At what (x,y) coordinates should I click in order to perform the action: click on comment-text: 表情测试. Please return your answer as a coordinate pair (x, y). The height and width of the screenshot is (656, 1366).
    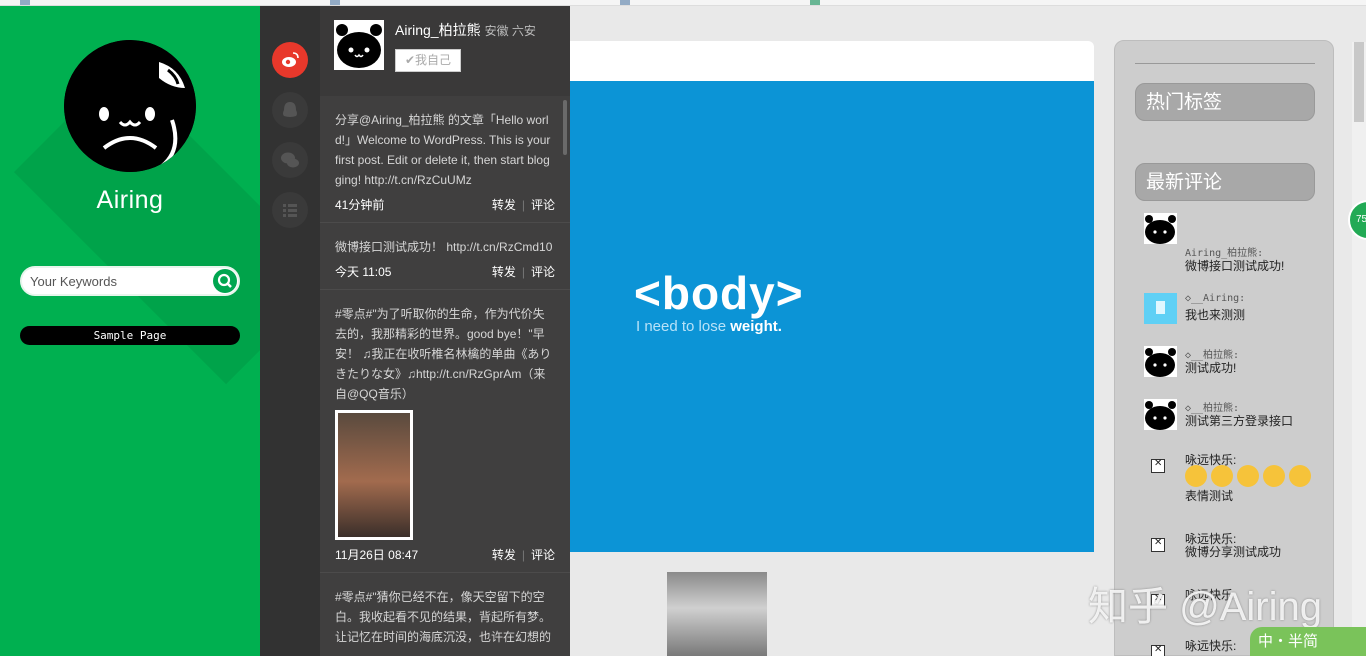
    Looking at the image, I should click on (1209, 496).